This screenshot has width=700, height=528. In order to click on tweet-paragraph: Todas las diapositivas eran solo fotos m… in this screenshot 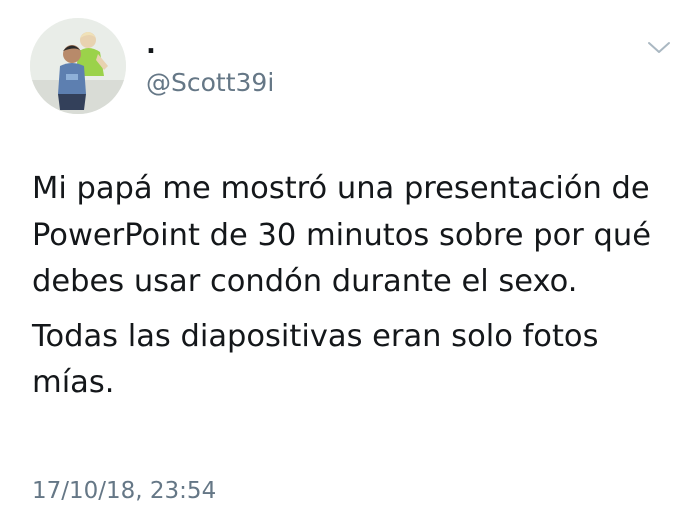, I will do `click(315, 359)`.